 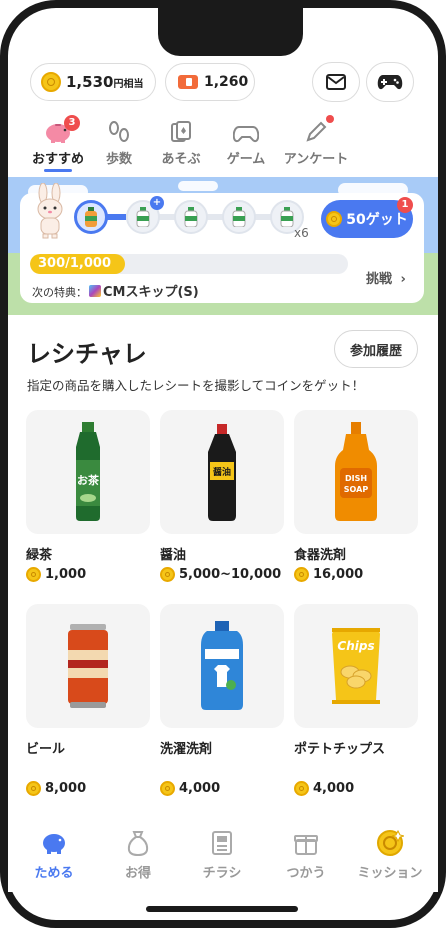 I want to click on section-description: 指定の商品を購入したレシートを撮影してコインをゲット！, so click(x=196, y=385).